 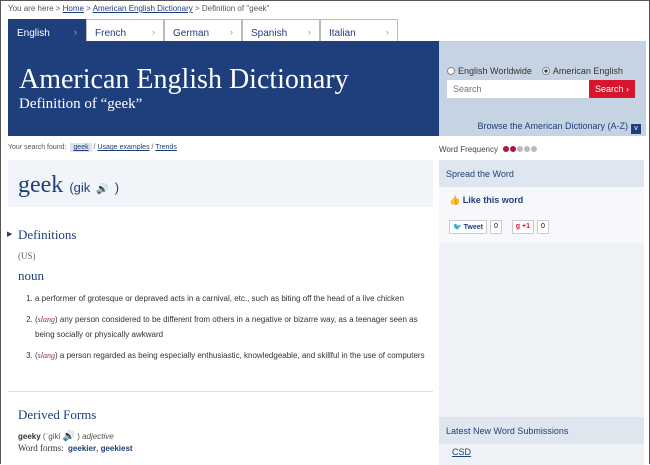 What do you see at coordinates (489, 71) in the screenshot?
I see `radio-english-worldwide: English Worldwide` at bounding box center [489, 71].